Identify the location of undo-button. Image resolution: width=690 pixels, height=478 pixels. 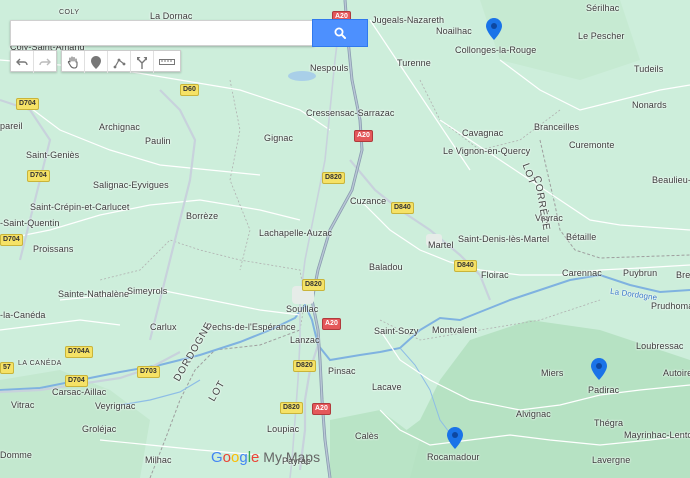
(22, 62).